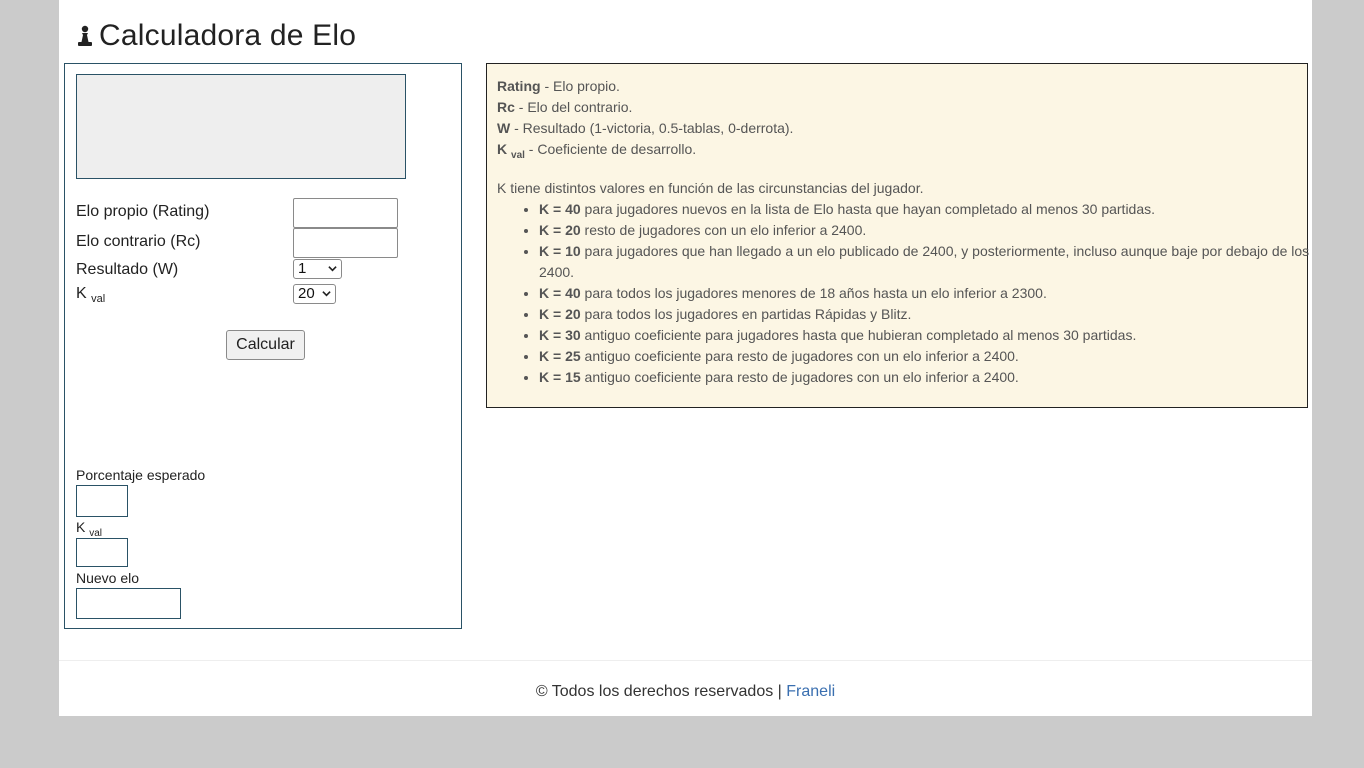 The height and width of the screenshot is (768, 1364). I want to click on definition-item: Rating - Elo propio., so click(558, 86).